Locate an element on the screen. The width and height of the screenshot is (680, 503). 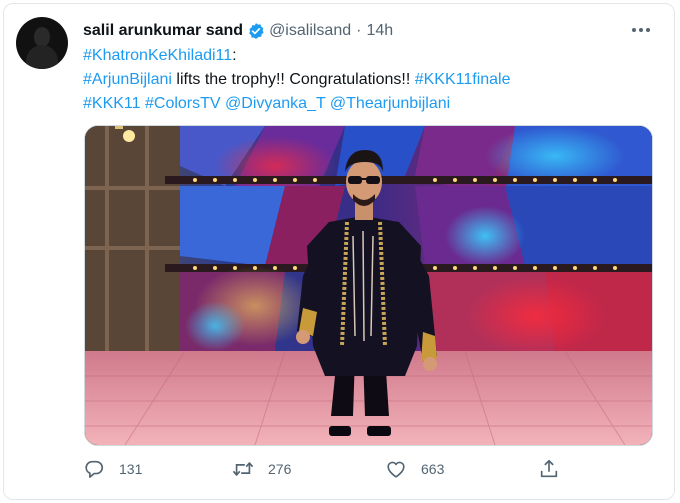
retweet-button: 276 is located at coordinates (261, 469).